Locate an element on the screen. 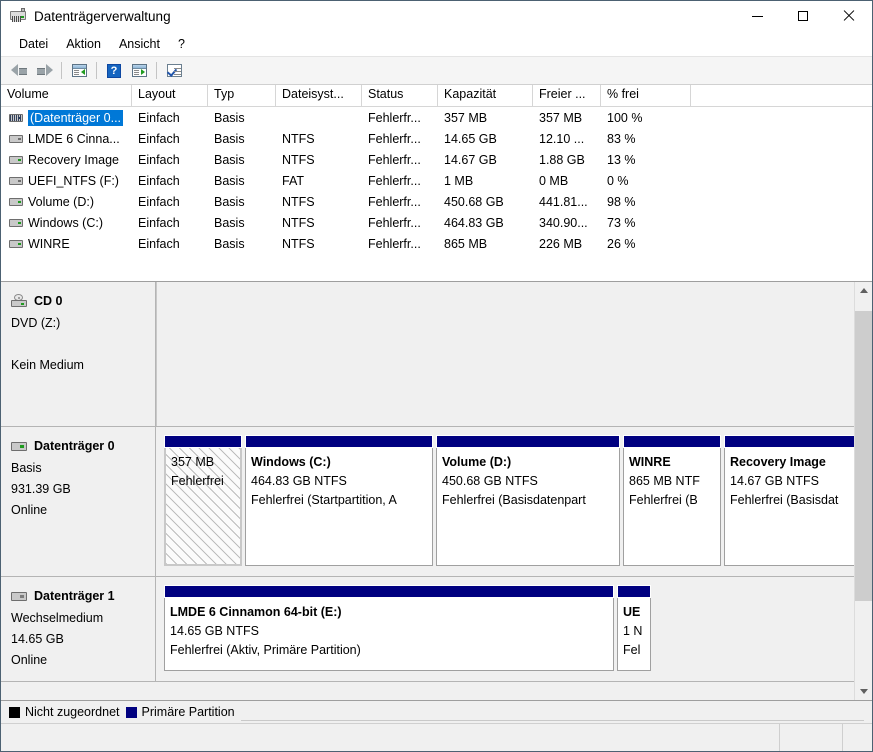 This screenshot has height=752, width=873. cell-volume: Windows (C:) is located at coordinates (66, 223).